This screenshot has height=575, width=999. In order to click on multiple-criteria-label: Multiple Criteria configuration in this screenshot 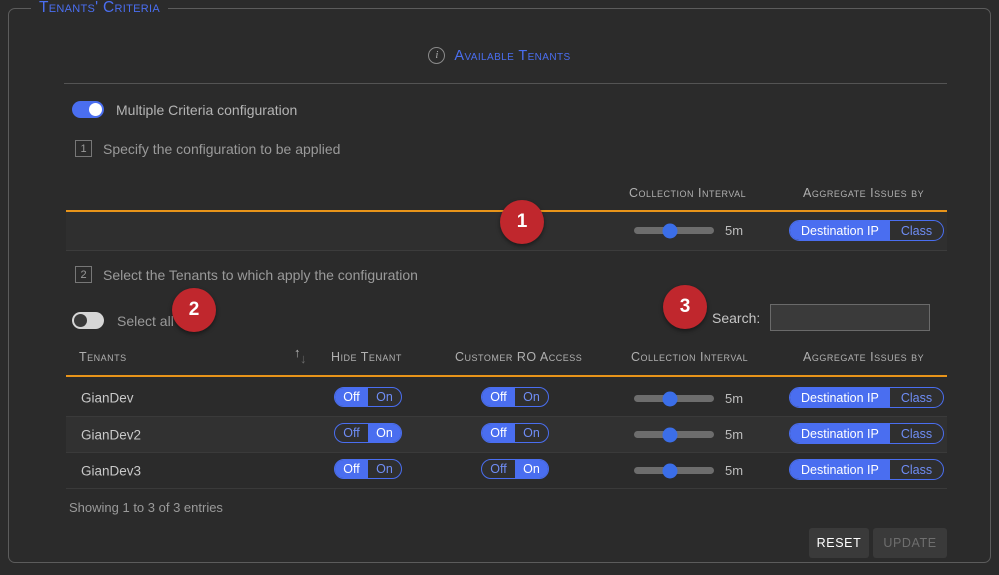, I will do `click(207, 109)`.